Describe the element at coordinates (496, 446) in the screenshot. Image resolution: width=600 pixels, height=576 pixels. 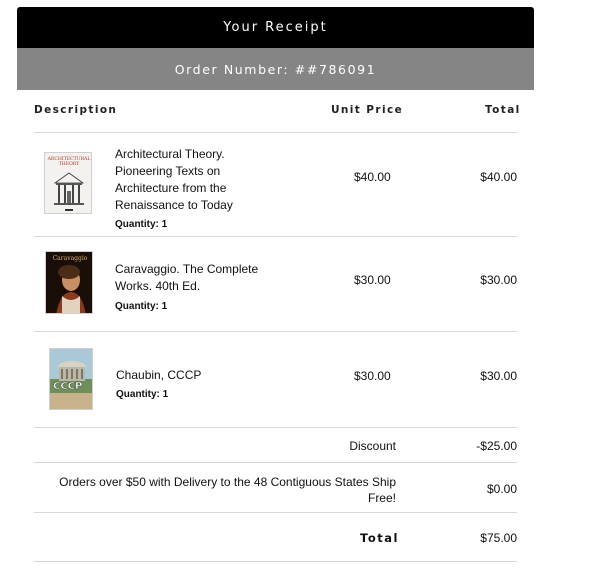
I see `discount-value: -$25.00` at that location.